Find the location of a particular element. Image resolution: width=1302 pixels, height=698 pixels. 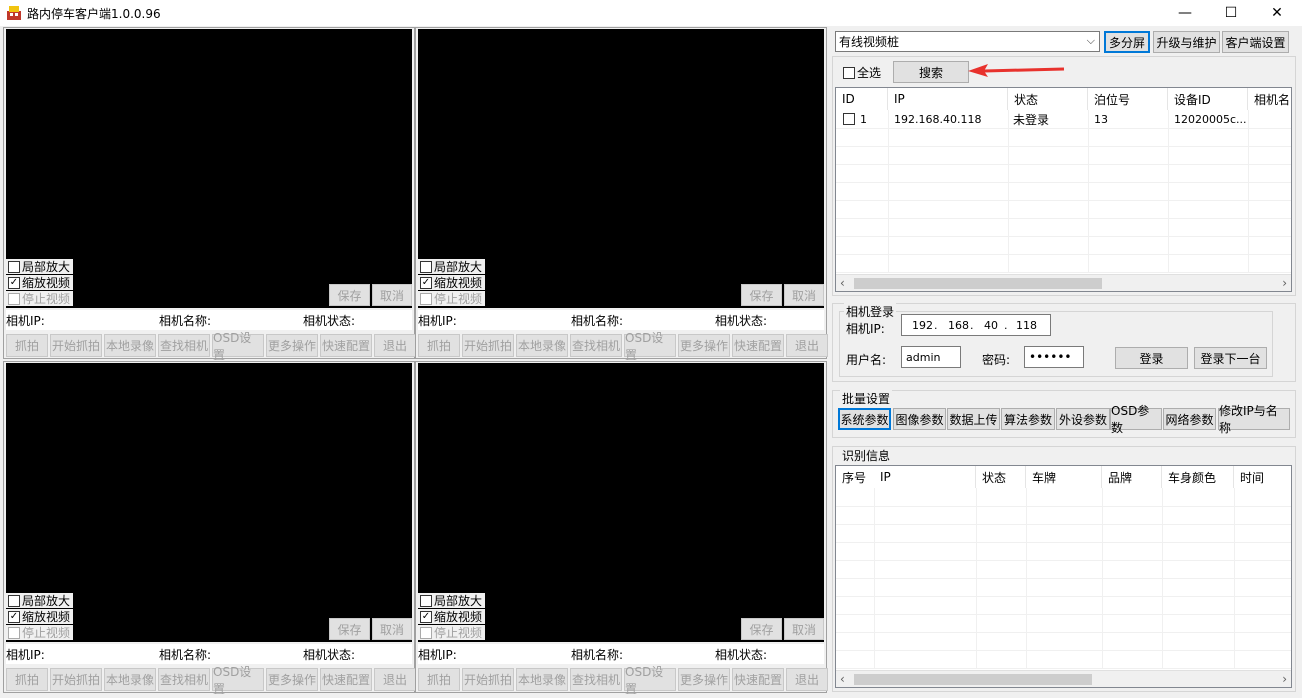

multi-screen-button: 多分屏 is located at coordinates (1127, 42).